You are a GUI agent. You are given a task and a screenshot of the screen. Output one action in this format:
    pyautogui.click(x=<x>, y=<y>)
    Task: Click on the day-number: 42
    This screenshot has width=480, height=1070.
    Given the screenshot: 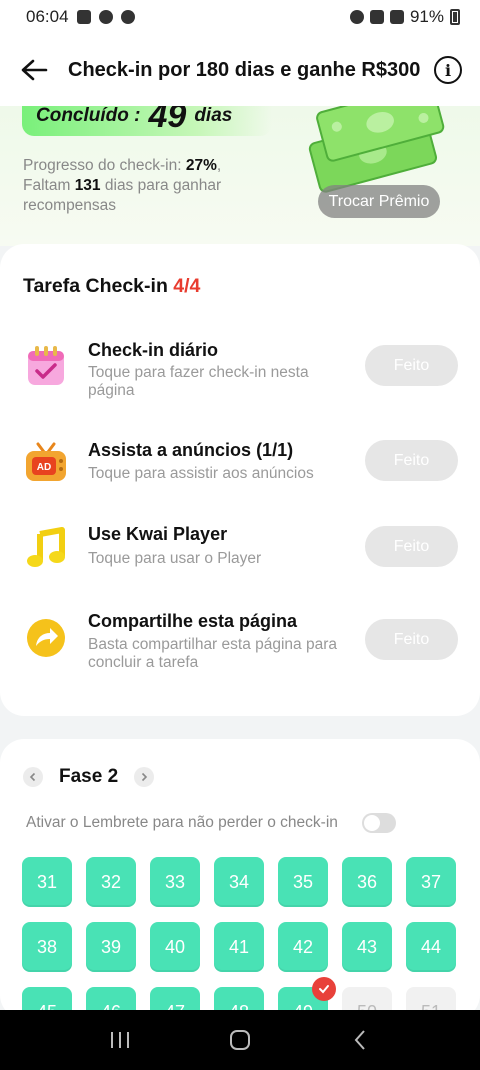 What is the action you would take?
    pyautogui.click(x=303, y=946)
    